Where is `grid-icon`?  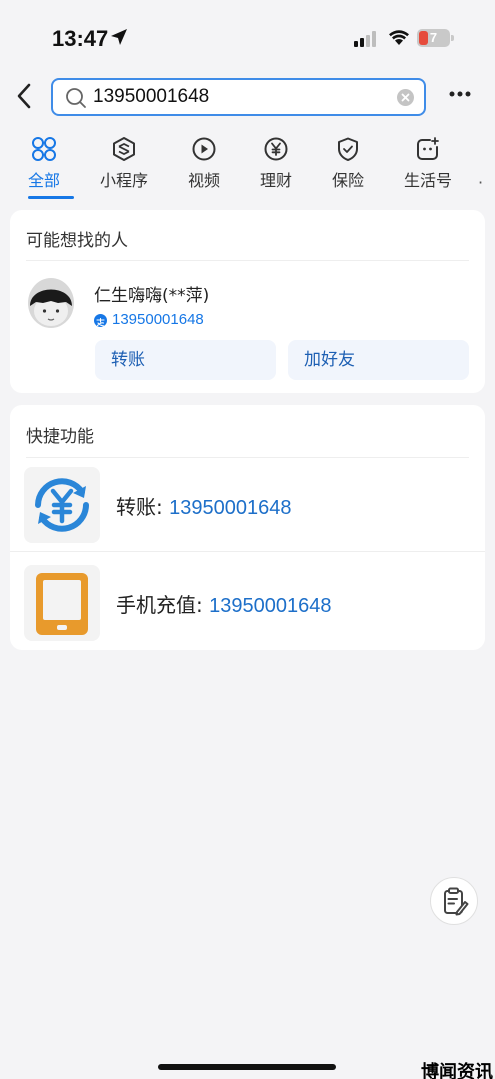
grid-icon is located at coordinates (44, 149).